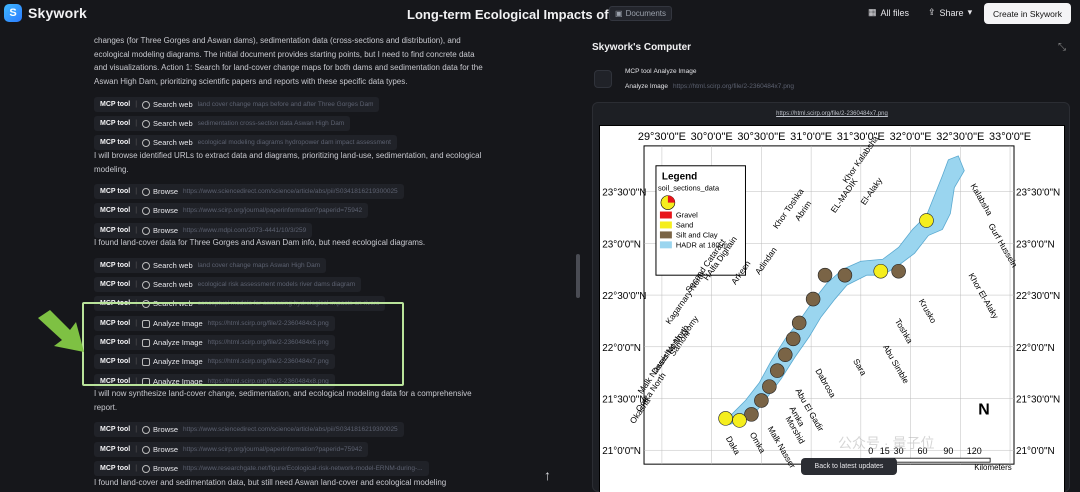 The width and height of the screenshot is (1080, 492). Describe the element at coordinates (646, 13) in the screenshot. I see `documents-badge-label: Documents` at that location.